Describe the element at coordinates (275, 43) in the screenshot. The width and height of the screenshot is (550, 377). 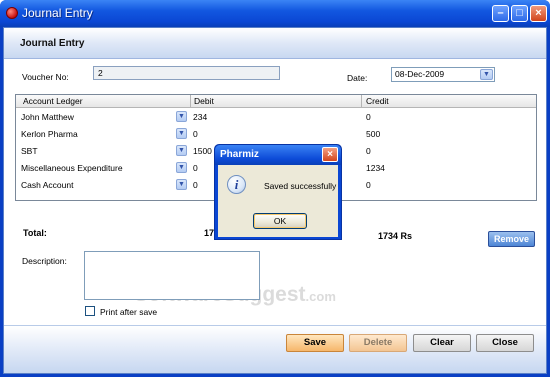
I see `form-header: Journal Entry` at that location.